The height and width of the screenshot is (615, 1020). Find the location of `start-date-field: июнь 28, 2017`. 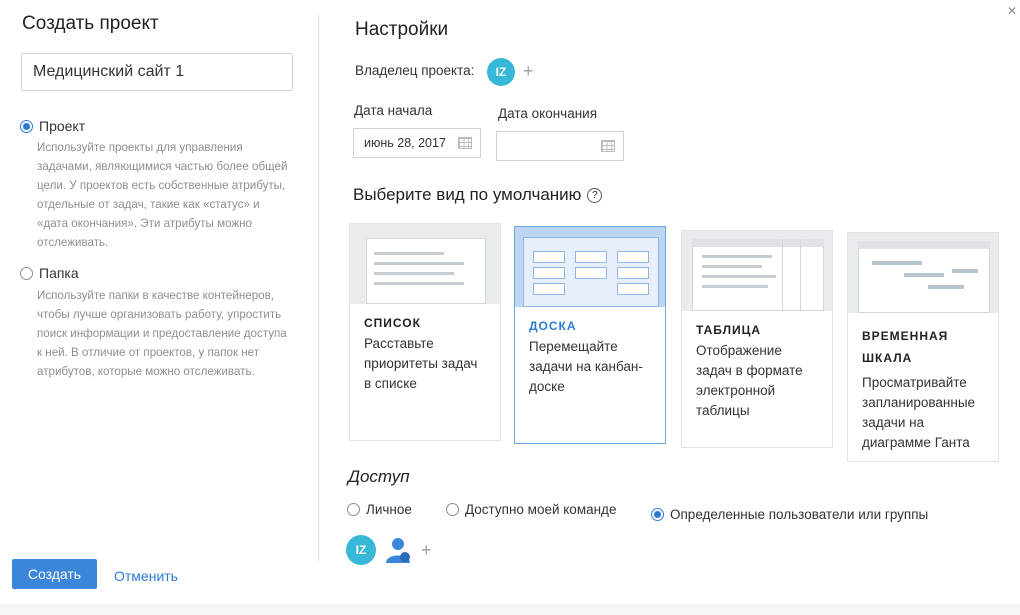

start-date-field: июнь 28, 2017 is located at coordinates (417, 143).